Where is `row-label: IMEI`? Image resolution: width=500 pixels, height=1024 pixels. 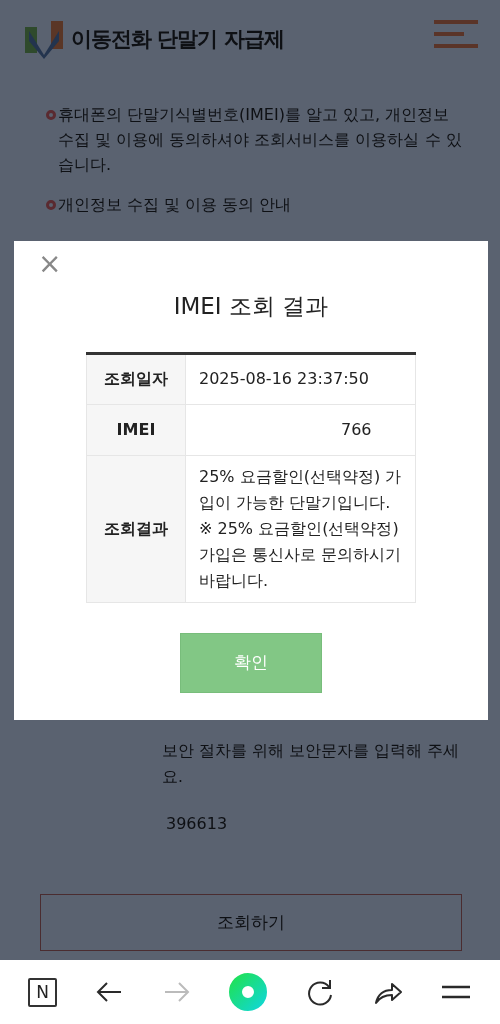
row-label: IMEI is located at coordinates (136, 429).